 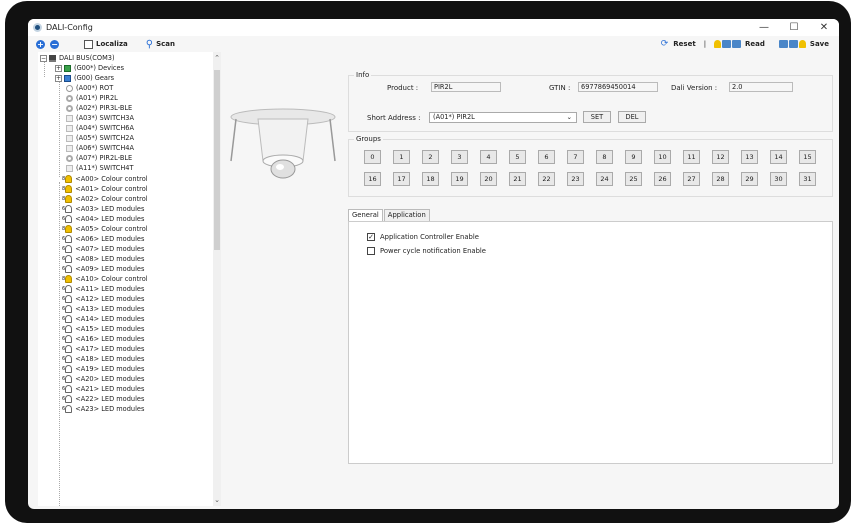 I want to click on group-button: 29, so click(x=749, y=179).